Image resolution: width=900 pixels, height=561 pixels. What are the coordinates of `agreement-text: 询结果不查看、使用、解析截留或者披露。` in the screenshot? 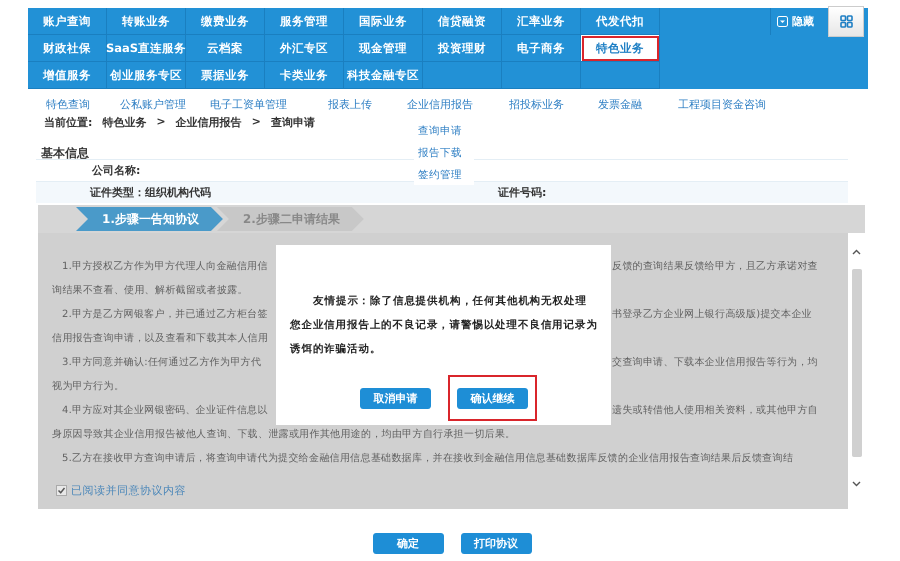 It's located at (150, 291).